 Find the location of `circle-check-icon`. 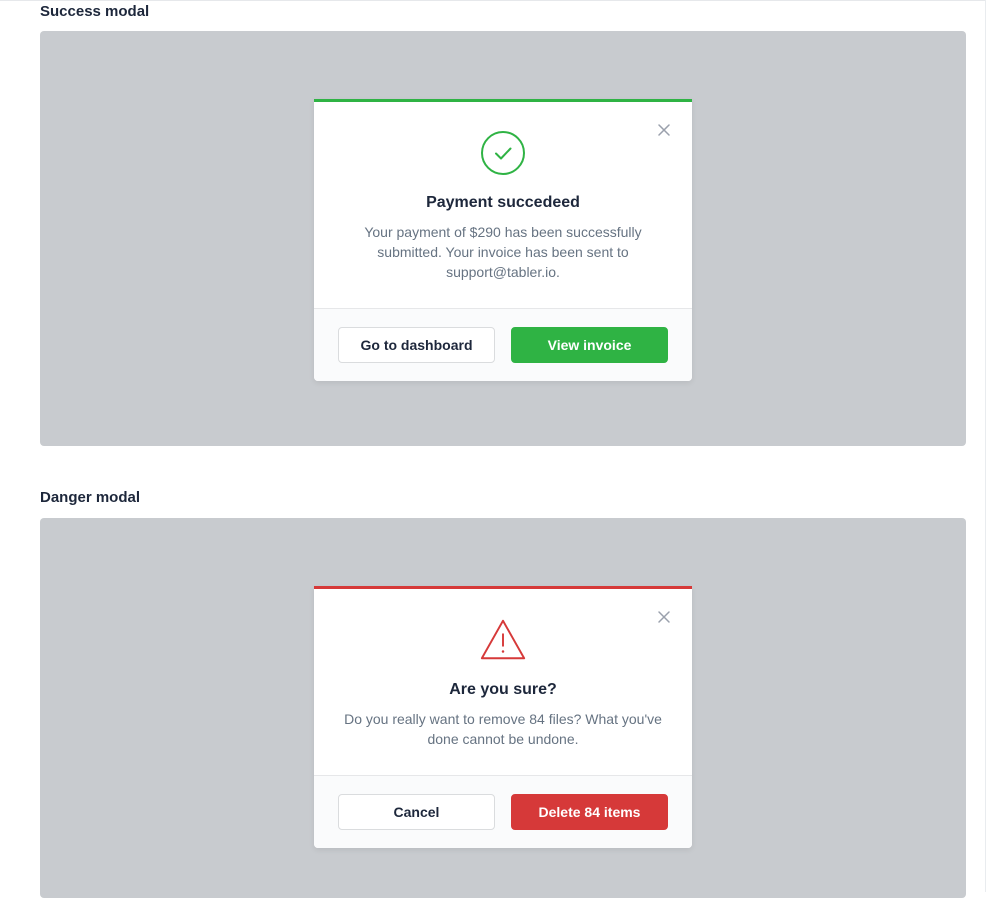

circle-check-icon is located at coordinates (503, 153).